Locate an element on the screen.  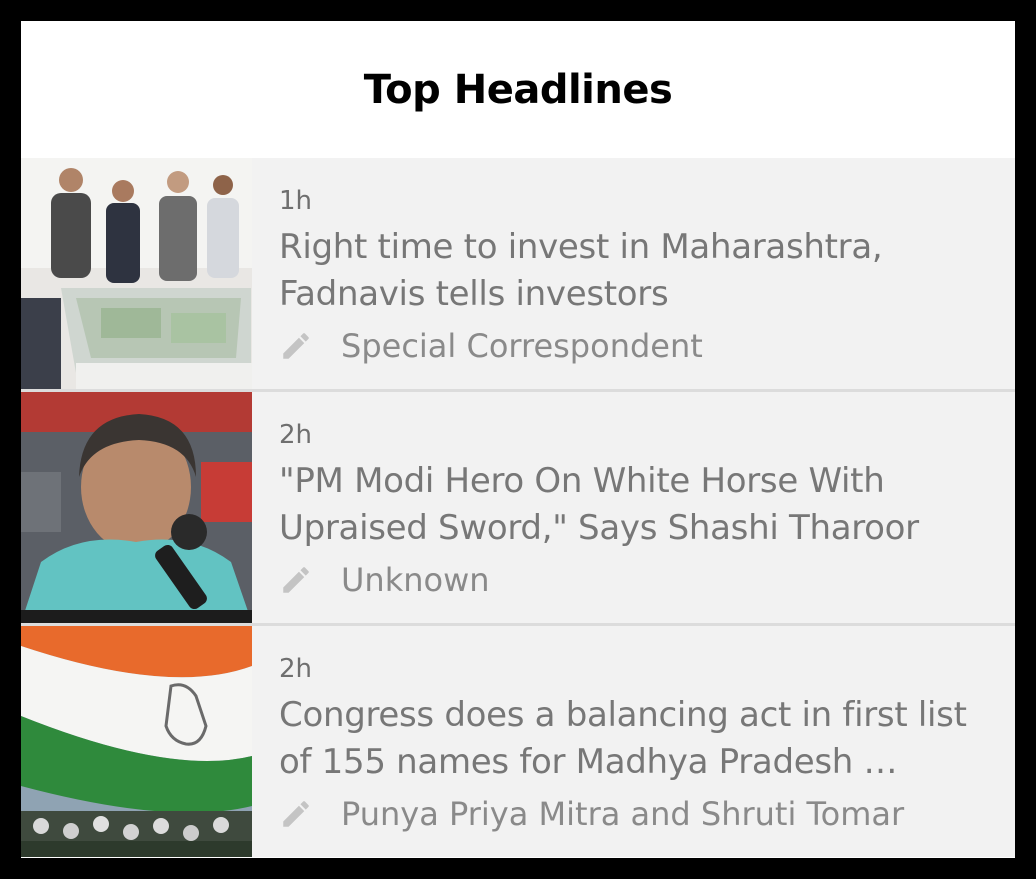
author-row: Punya Priya Mitra and Shruti Tomar is located at coordinates (637, 814).